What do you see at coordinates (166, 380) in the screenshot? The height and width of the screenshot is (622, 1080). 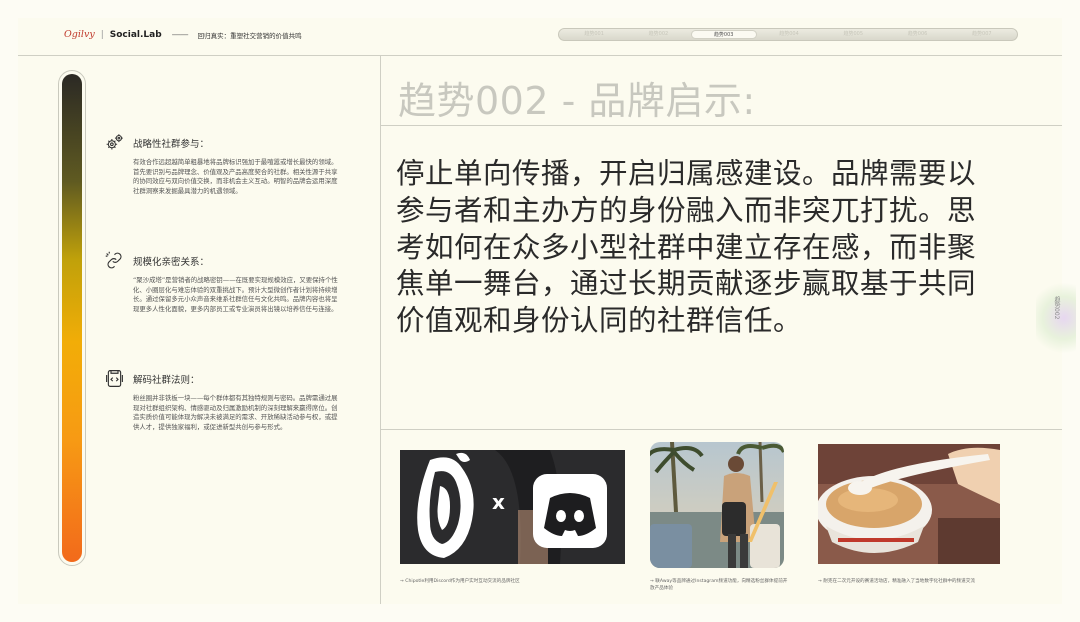 I see `section-title: 解码社群法则：` at bounding box center [166, 380].